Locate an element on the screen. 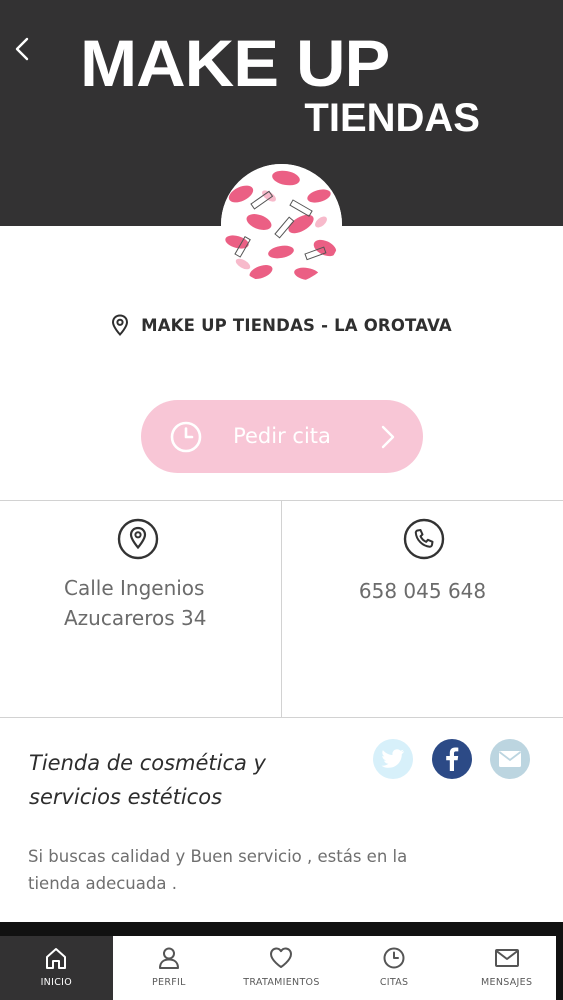 This screenshot has width=563, height=1000. description-body-line2: tienda adecuada . is located at coordinates (102, 883).